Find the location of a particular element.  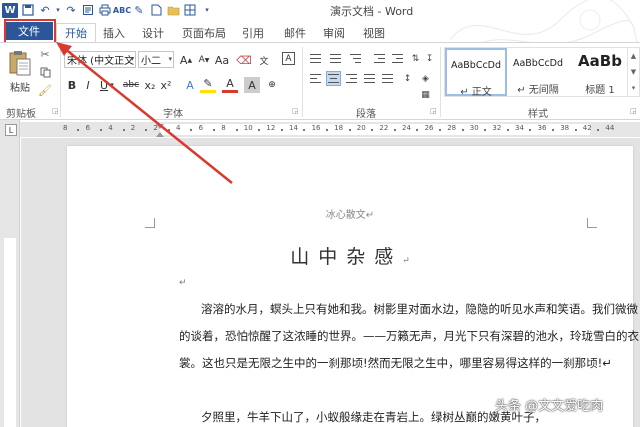

font-name-value: 宋体 (中文正文 is located at coordinates (101, 61).